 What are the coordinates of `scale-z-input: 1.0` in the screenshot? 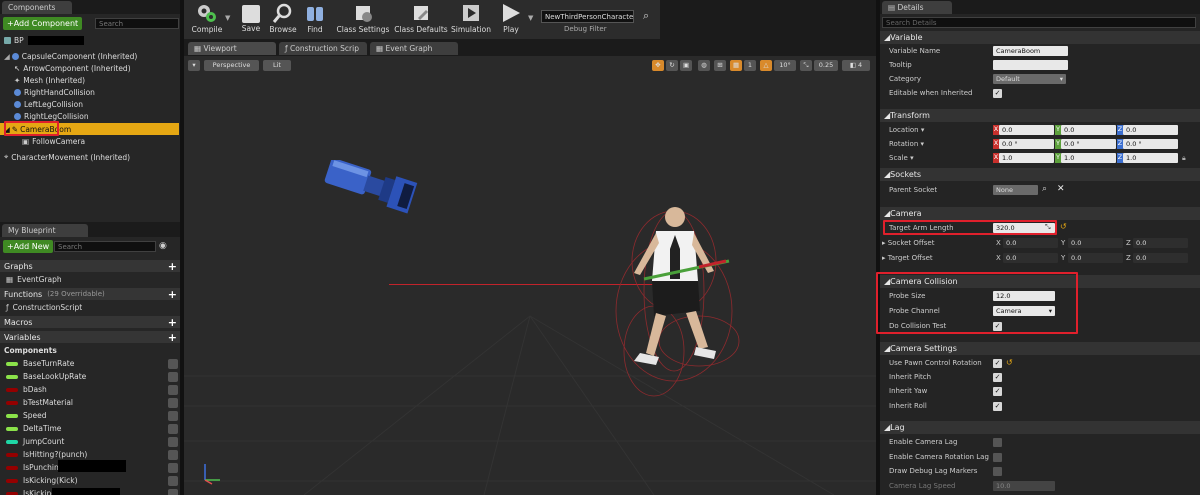 It's located at (1150, 158).